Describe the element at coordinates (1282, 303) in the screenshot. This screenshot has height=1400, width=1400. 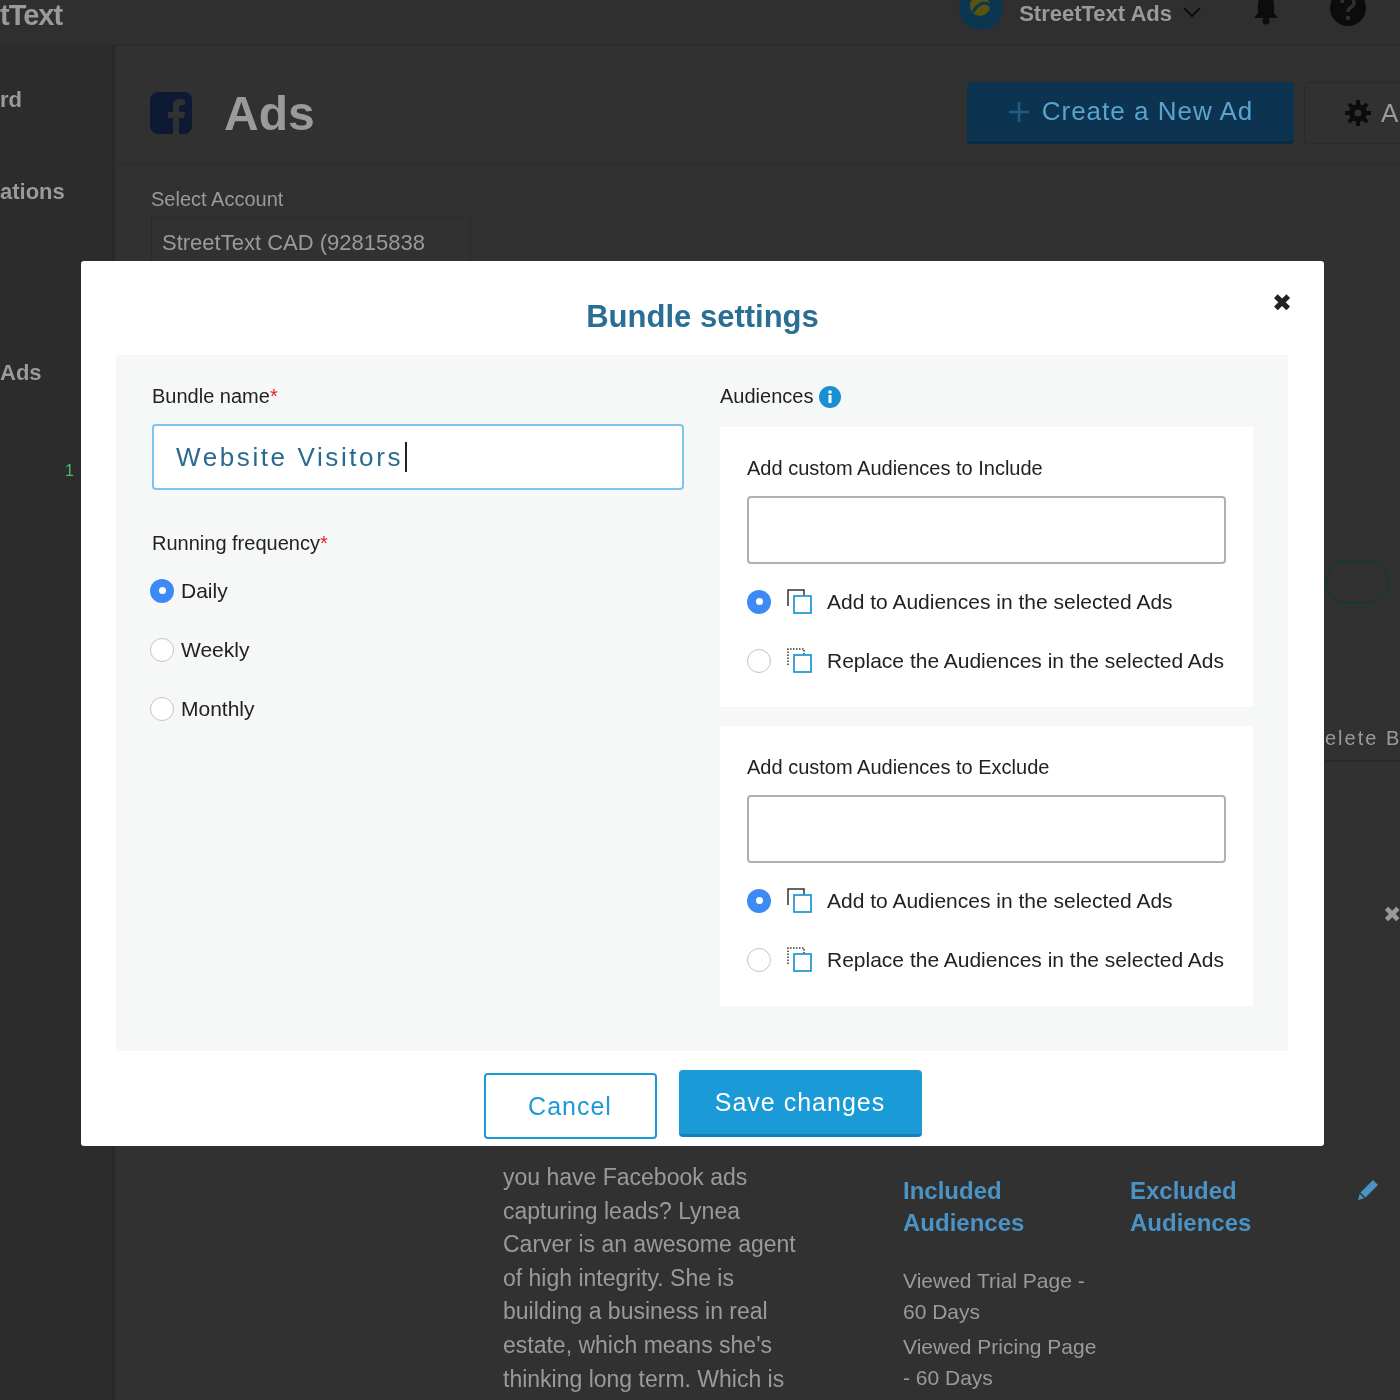
I see `close-button: ✖` at that location.